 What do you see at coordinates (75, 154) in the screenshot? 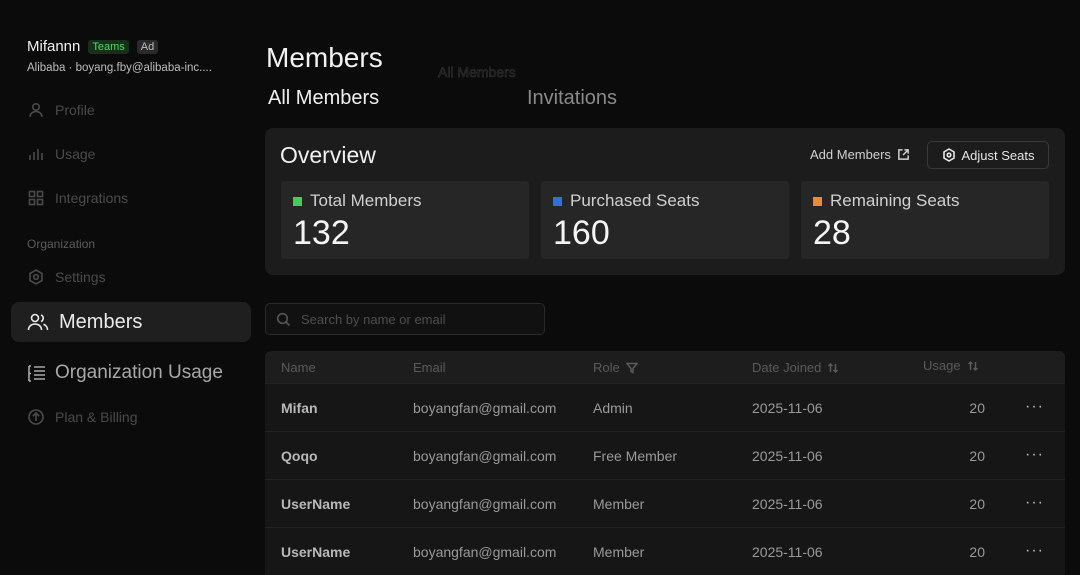
I see `sidebar-item-label: Usage` at bounding box center [75, 154].